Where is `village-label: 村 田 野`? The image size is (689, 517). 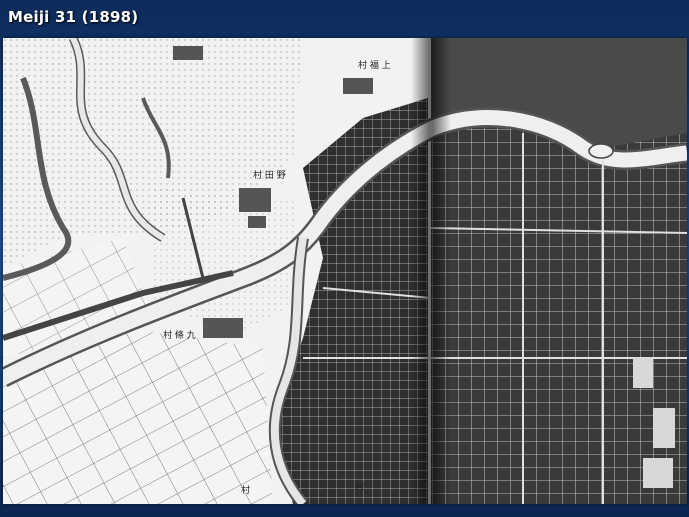
village-label: 村 田 野 is located at coordinates (269, 175).